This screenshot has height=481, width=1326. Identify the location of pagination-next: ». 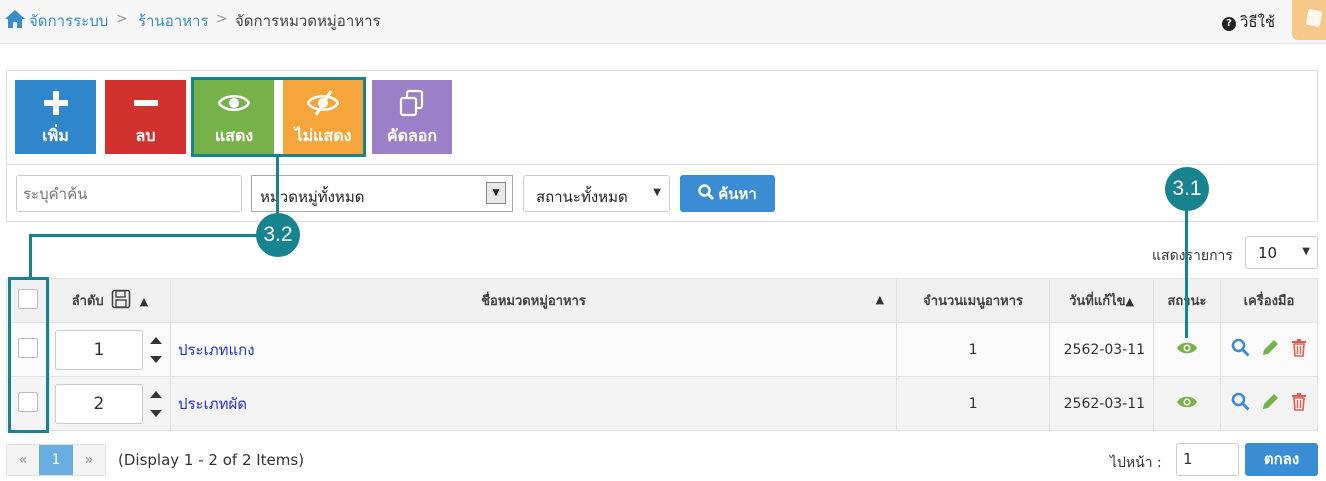
(89, 460).